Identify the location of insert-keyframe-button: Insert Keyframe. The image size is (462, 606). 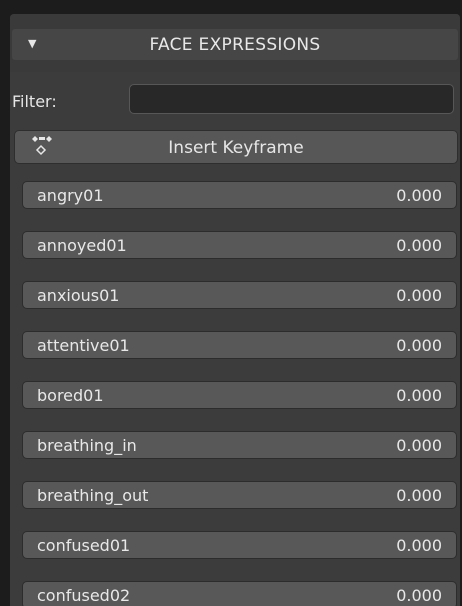
(236, 147).